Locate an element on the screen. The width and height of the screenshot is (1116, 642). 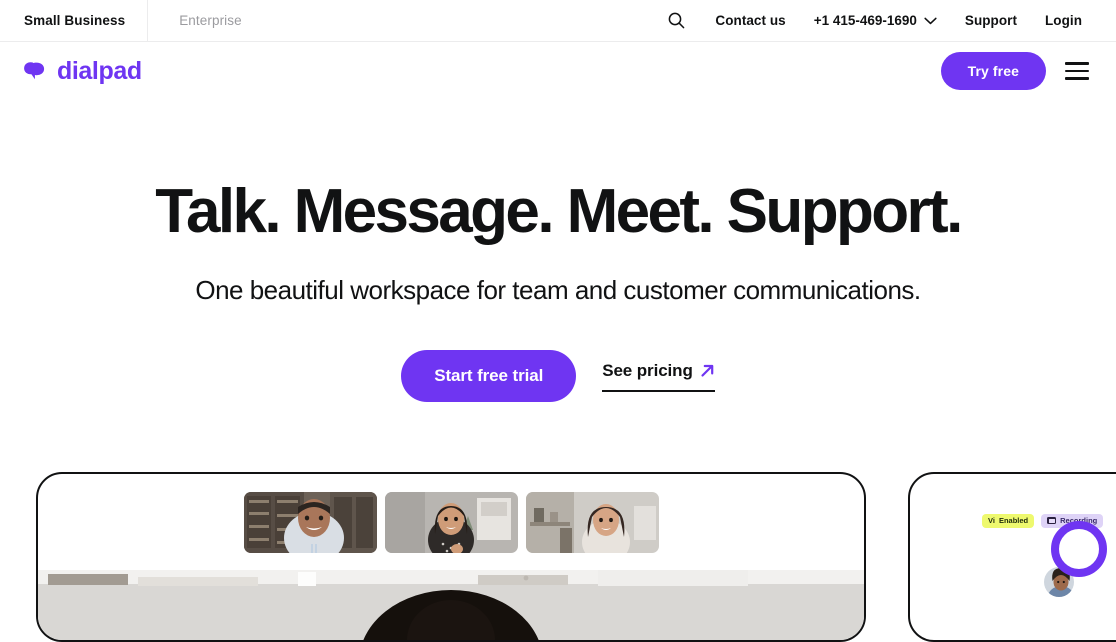
dialpad-logo: dialpad is located at coordinates (82, 70).